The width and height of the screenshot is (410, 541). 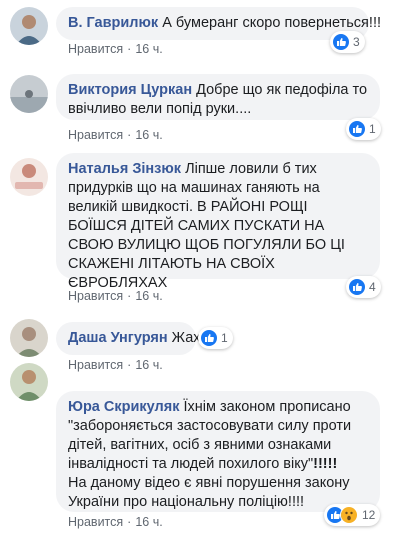 What do you see at coordinates (130, 90) in the screenshot?
I see `comment-author: Виктория Цуркан` at bounding box center [130, 90].